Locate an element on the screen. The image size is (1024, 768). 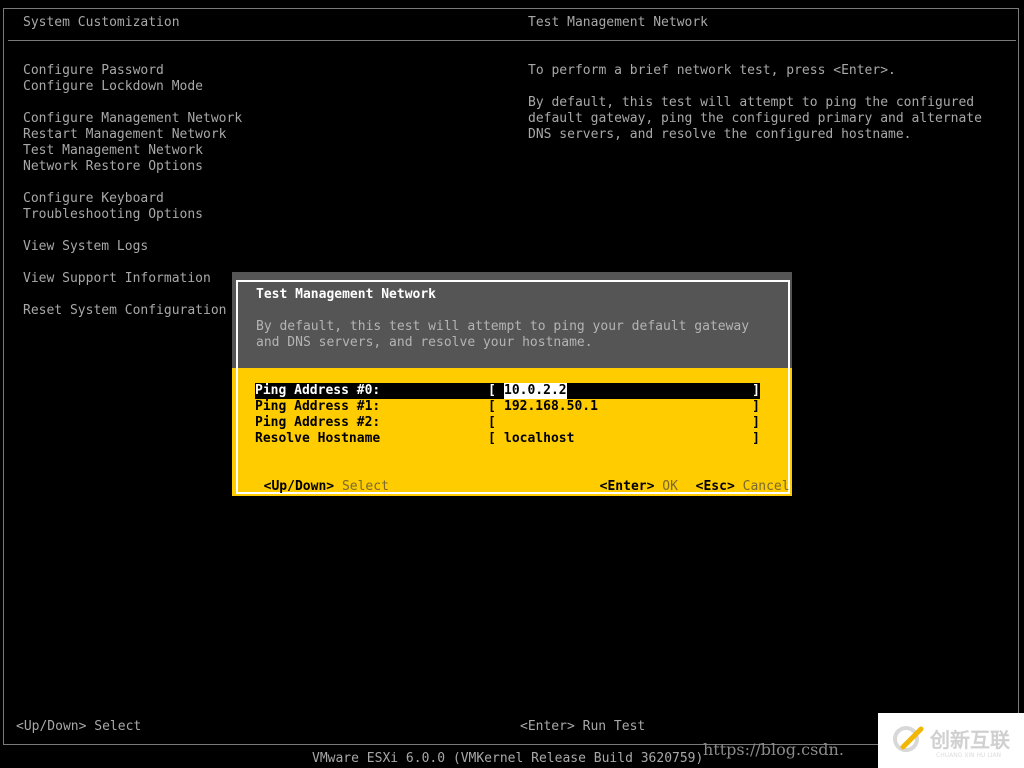
select-hint: <Up/Down> Select is located at coordinates (318, 479).